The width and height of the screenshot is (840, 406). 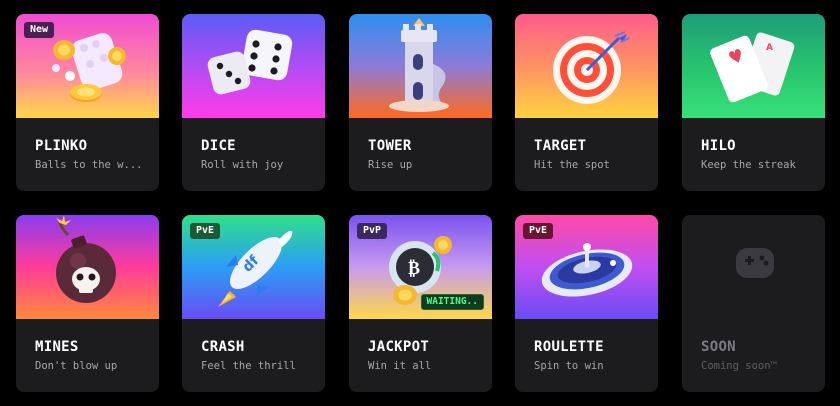 What do you see at coordinates (400, 366) in the screenshot?
I see `game-subtitle: Win it all` at bounding box center [400, 366].